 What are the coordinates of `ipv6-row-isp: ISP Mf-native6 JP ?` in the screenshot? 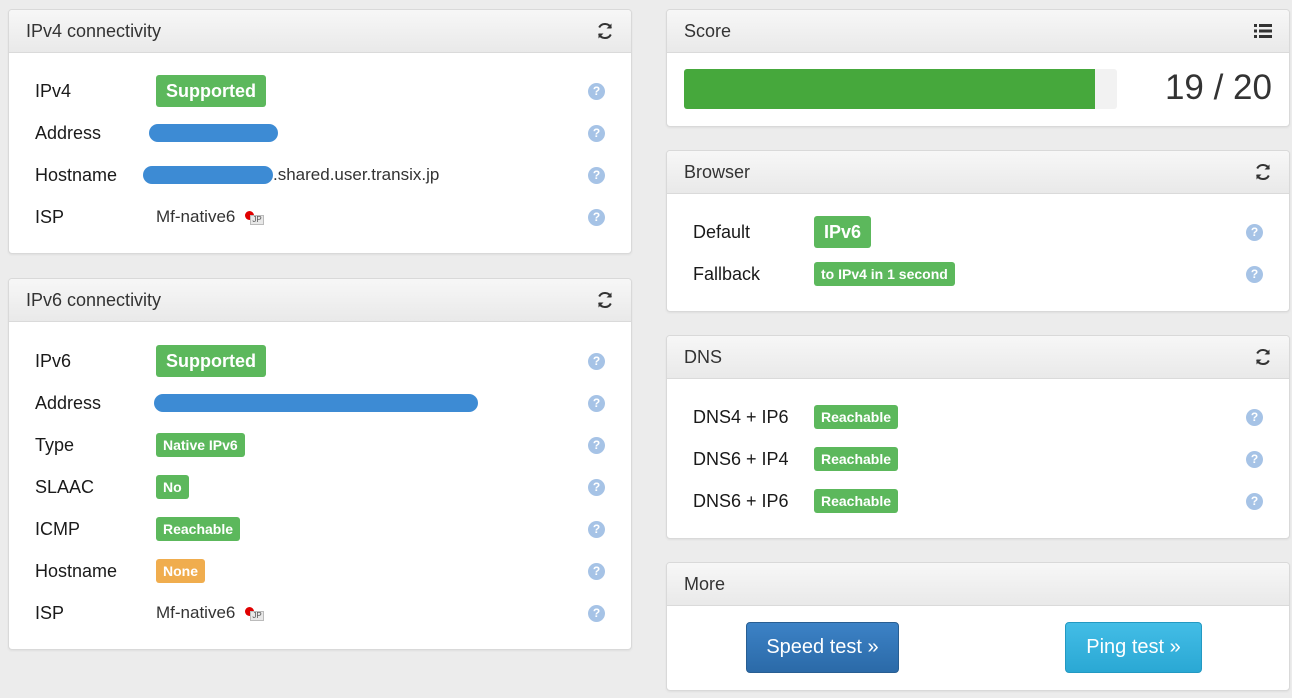 It's located at (320, 613).